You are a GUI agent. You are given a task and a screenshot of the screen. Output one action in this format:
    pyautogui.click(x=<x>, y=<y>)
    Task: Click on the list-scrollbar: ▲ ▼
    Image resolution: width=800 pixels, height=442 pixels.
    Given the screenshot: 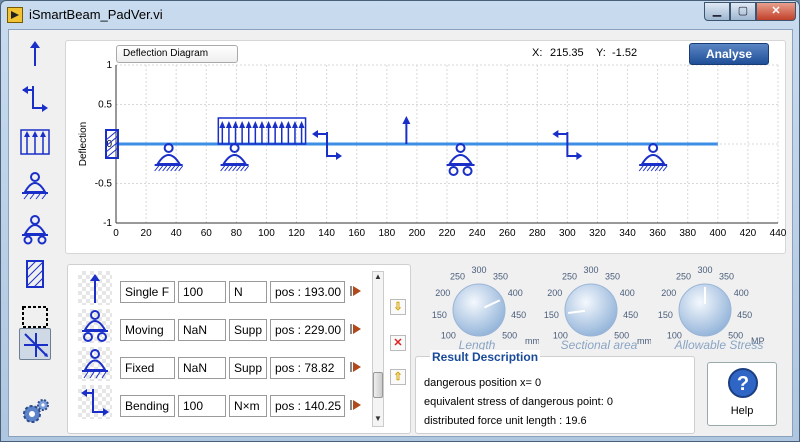 What is the action you would take?
    pyautogui.click(x=378, y=349)
    